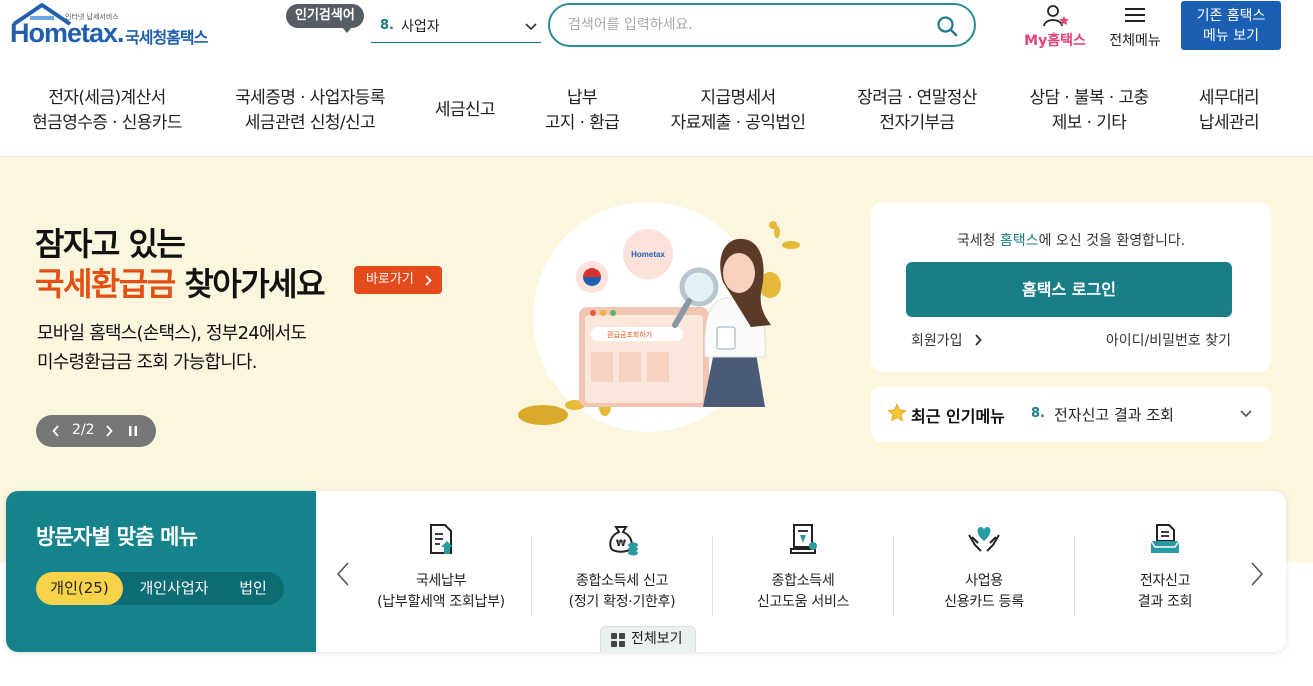  Describe the element at coordinates (1089, 123) in the screenshot. I see `nav-label-line: 제보 · 기타` at that location.